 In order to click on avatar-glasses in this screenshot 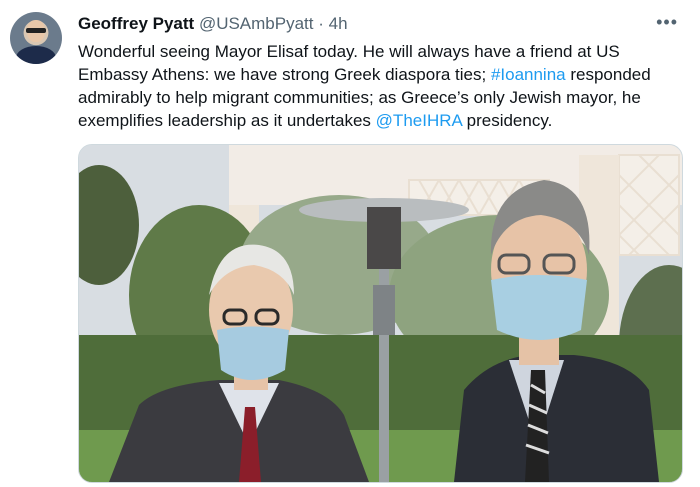, I will do `click(36, 30)`.